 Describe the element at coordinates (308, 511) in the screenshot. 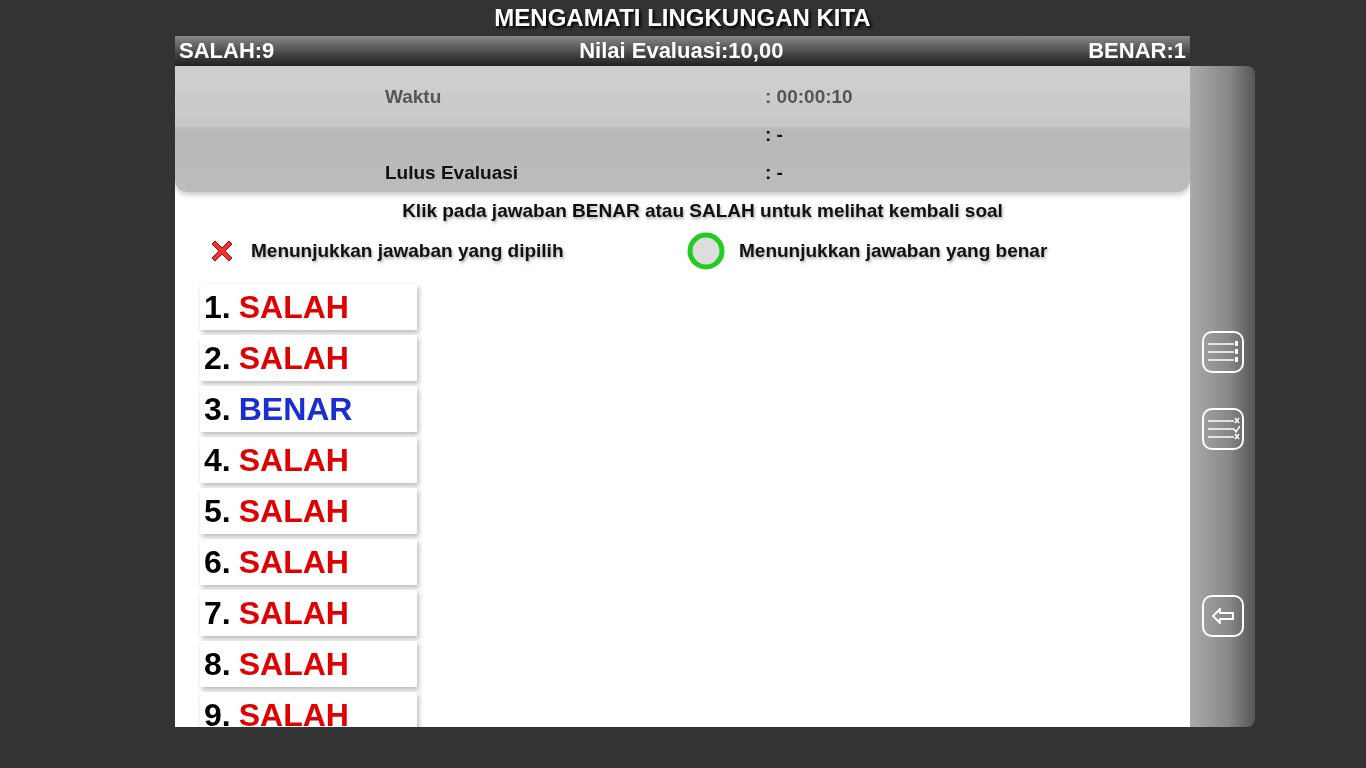

I see `answer-item: 5. SALAH` at that location.